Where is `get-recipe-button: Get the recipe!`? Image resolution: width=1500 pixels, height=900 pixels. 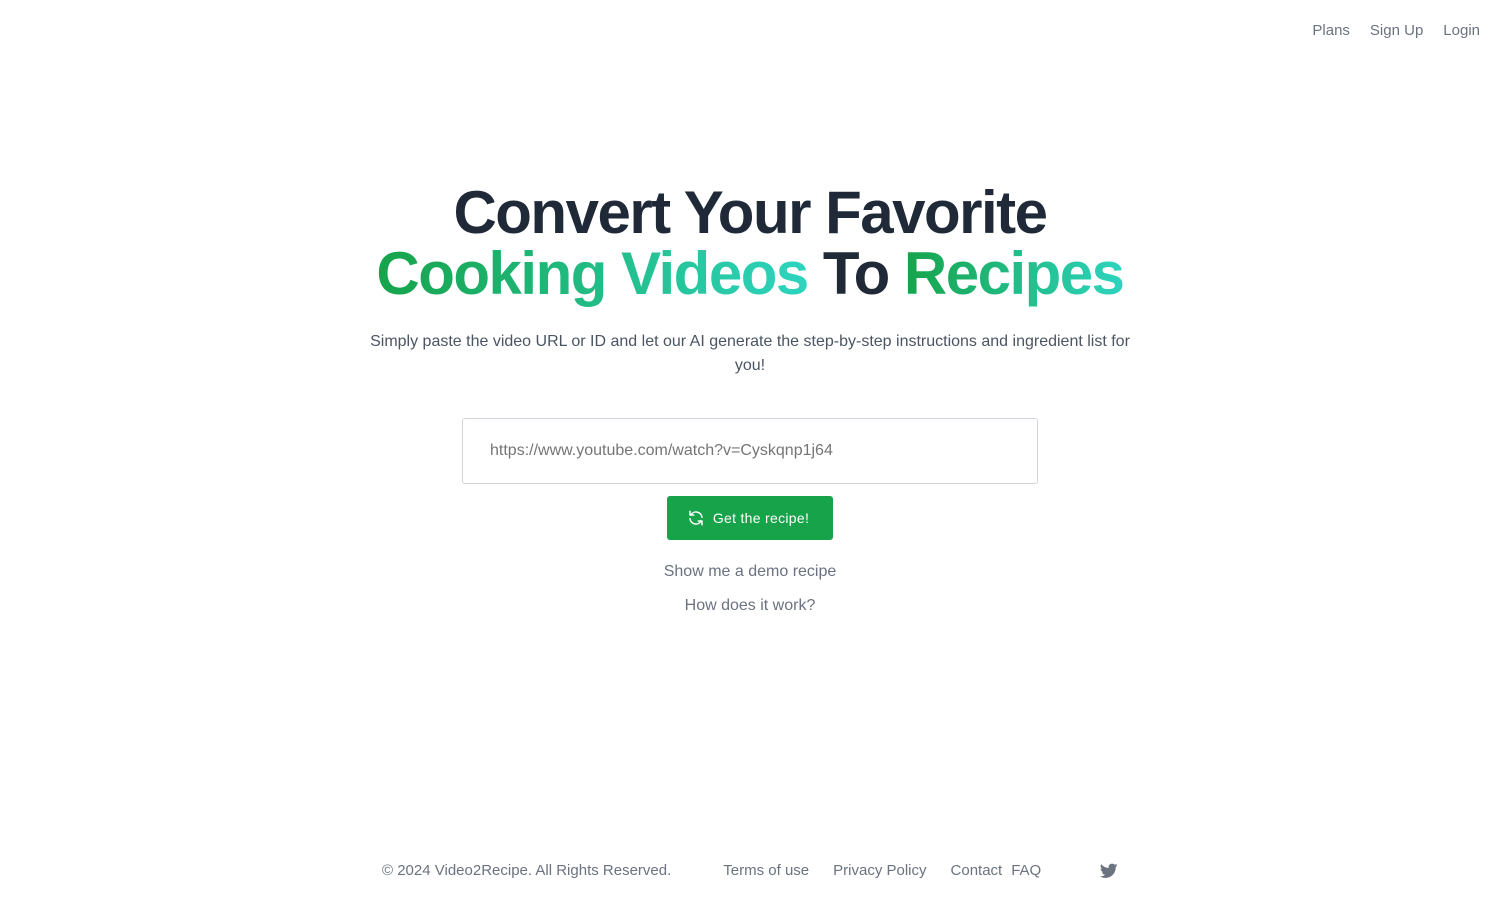 get-recipe-button: Get the recipe! is located at coordinates (750, 518).